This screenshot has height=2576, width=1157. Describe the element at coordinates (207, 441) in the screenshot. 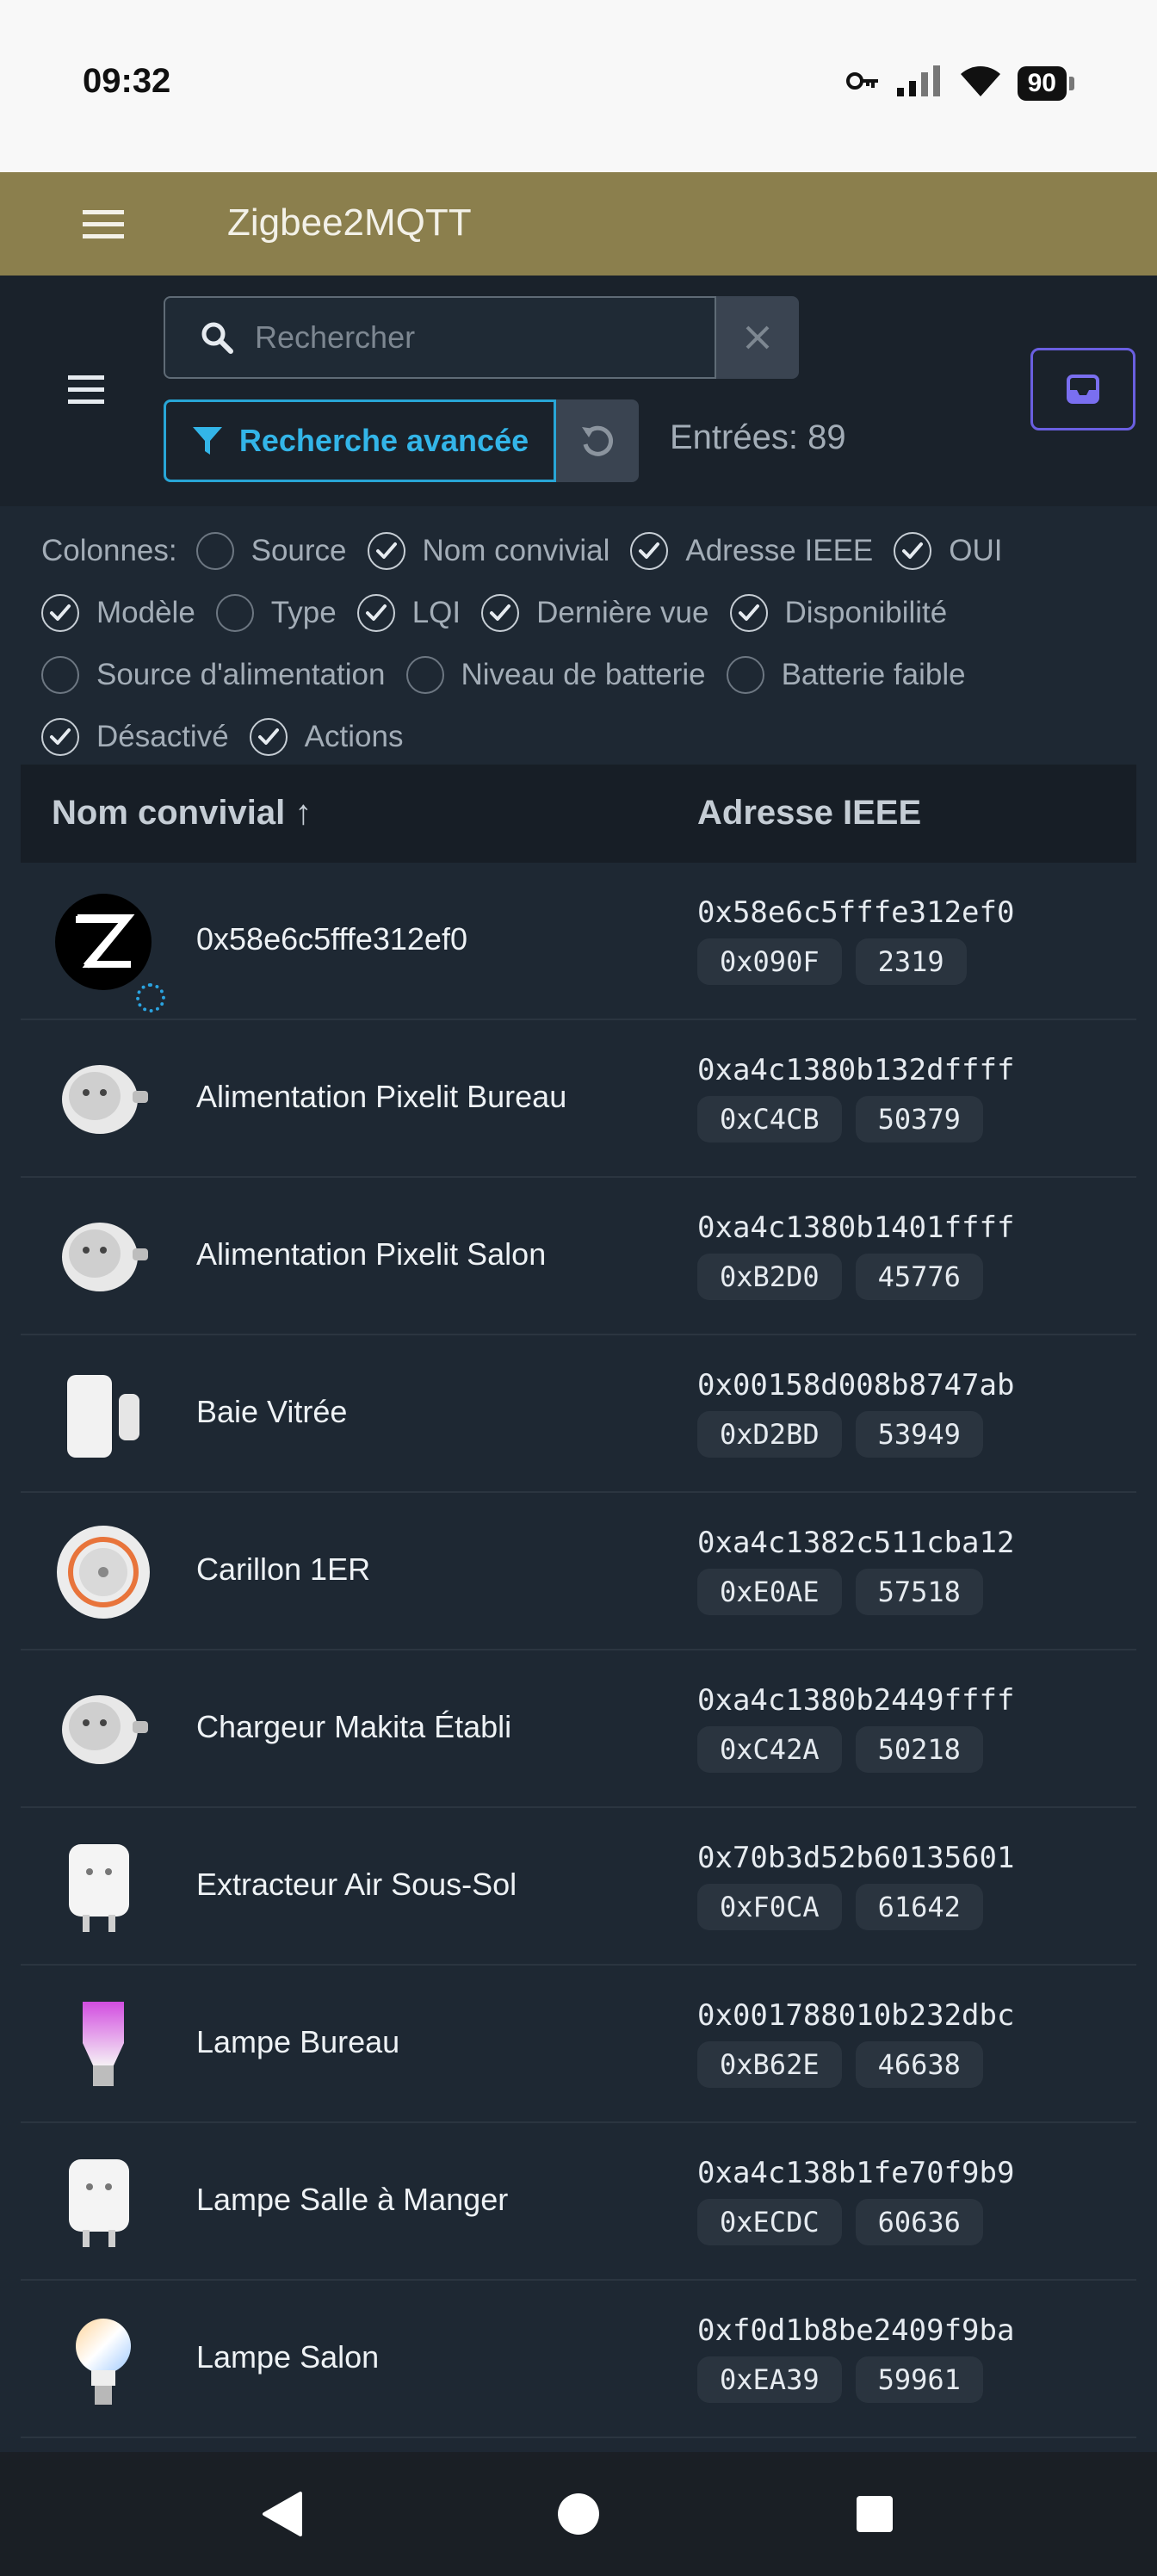

I see `filter-icon` at that location.